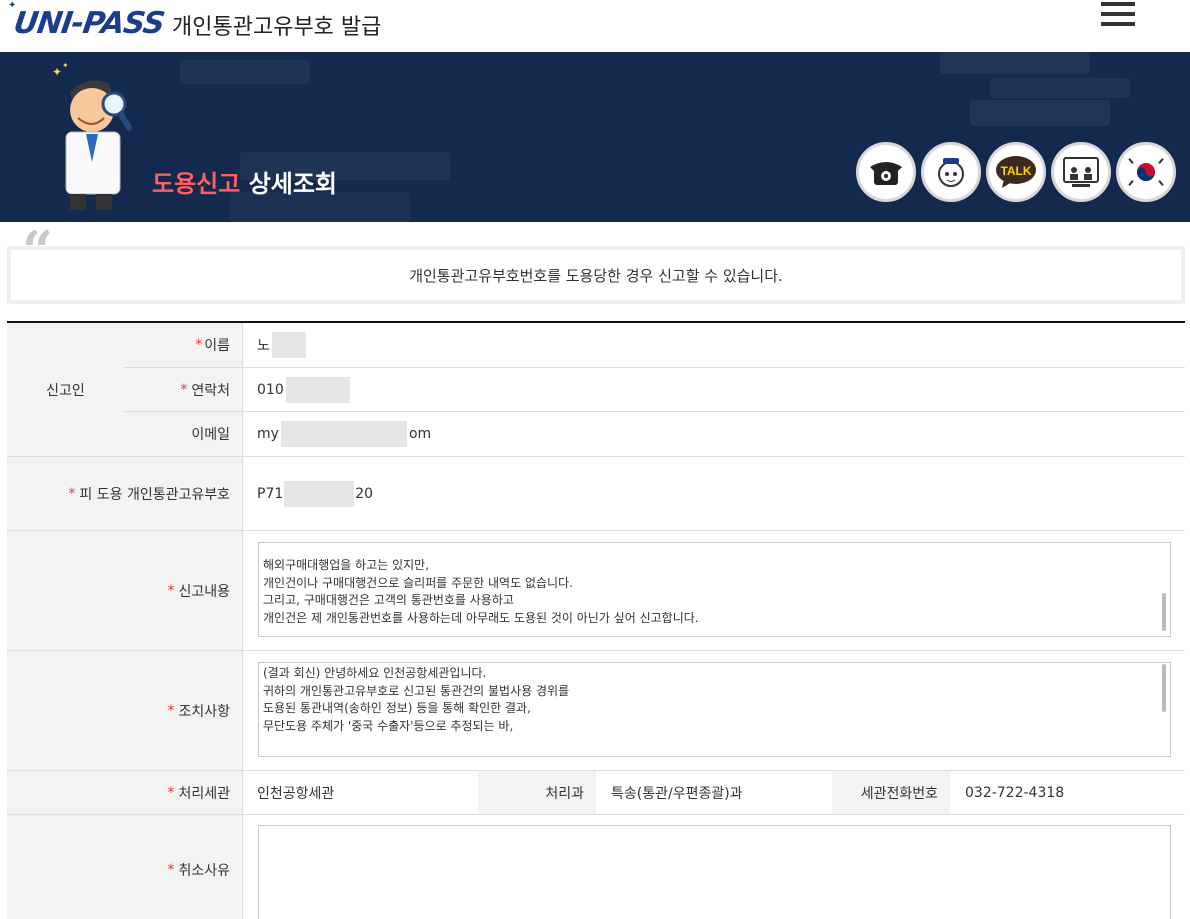  Describe the element at coordinates (1118, 14) in the screenshot. I see `hamburger-icon` at that location.